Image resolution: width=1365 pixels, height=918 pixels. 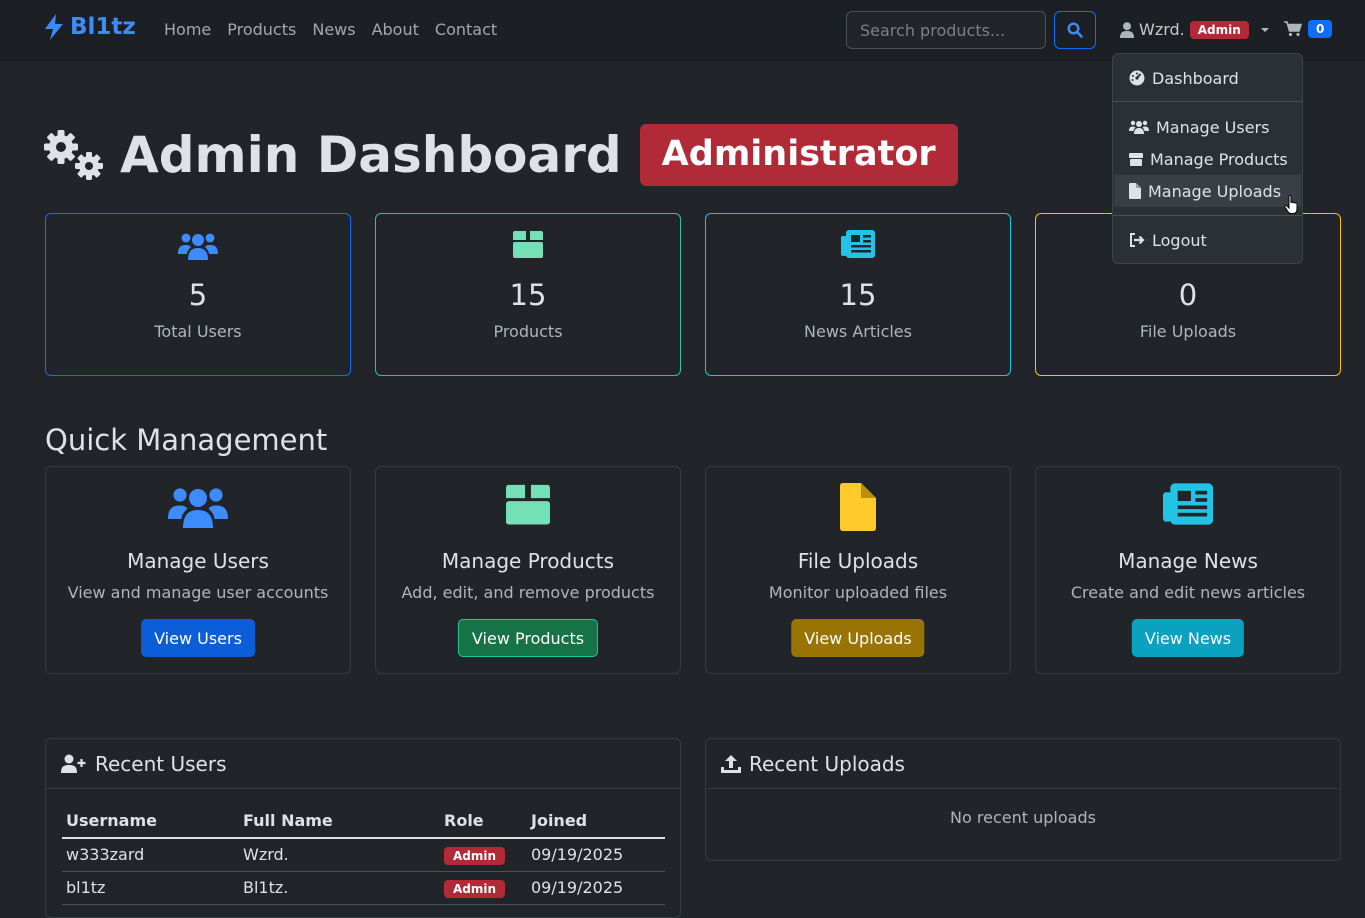 I want to click on user-name: Wzrd., so click(x=1162, y=29).